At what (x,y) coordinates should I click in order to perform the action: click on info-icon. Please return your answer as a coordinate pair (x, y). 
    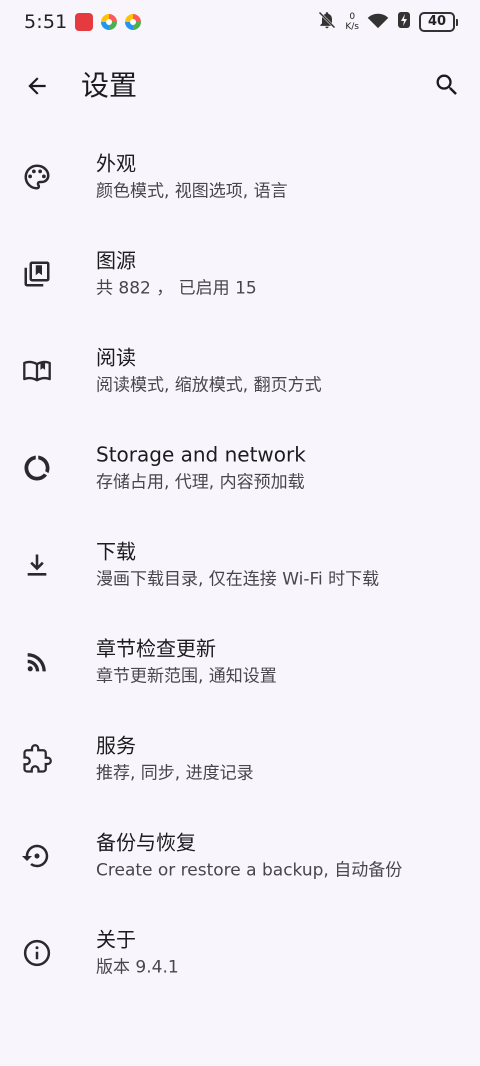
    Looking at the image, I should click on (37, 953).